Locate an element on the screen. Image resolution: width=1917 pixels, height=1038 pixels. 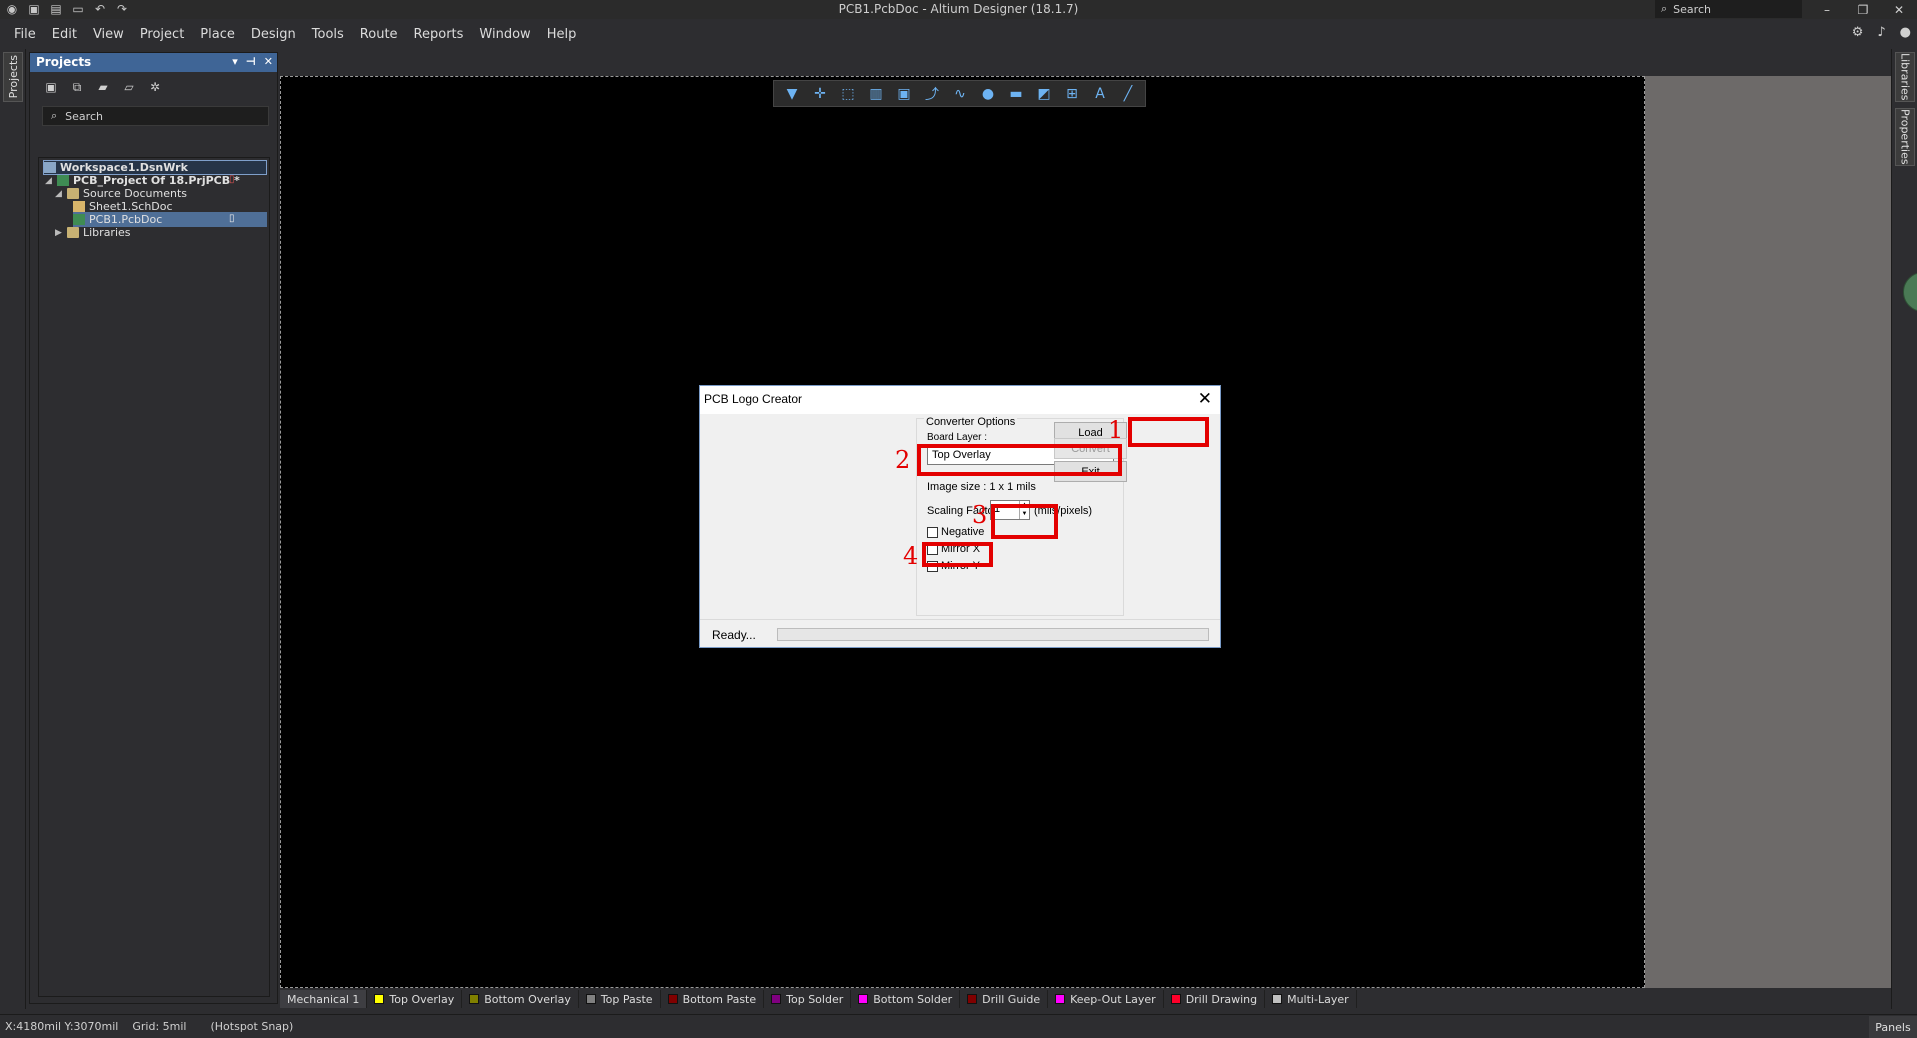
select-icon: ⬚ is located at coordinates (848, 94).